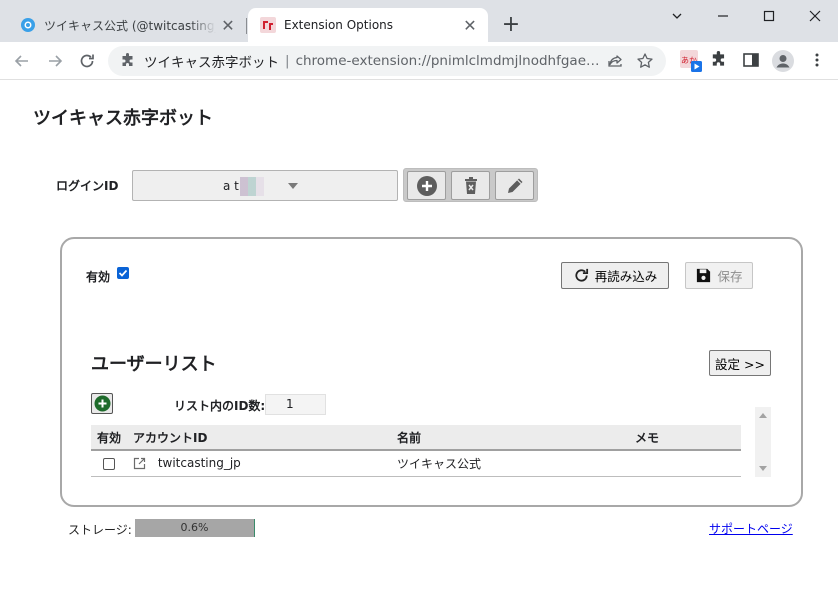  I want to click on browser-menu-button, so click(818, 61).